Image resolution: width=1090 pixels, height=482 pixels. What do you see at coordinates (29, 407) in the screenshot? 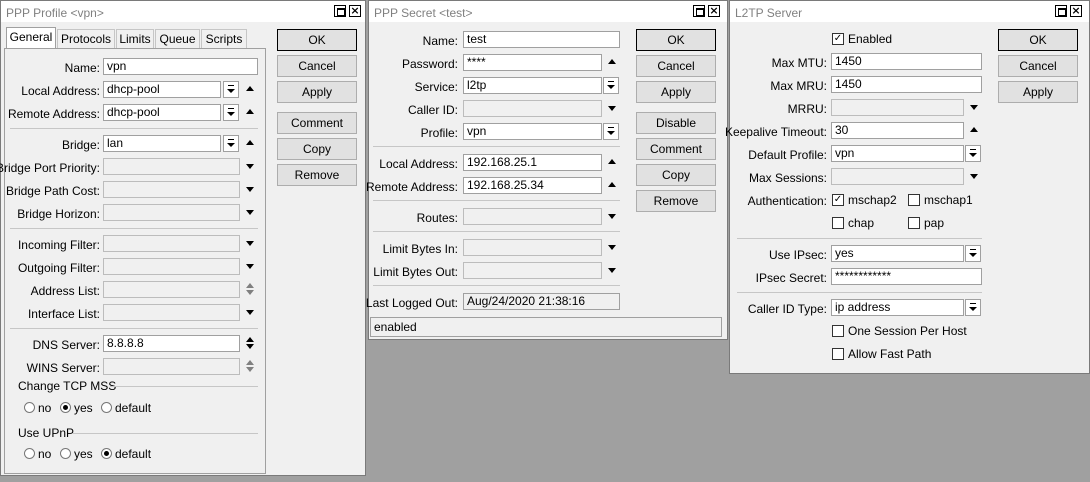
I see `tcp-mss-no-radio` at bounding box center [29, 407].